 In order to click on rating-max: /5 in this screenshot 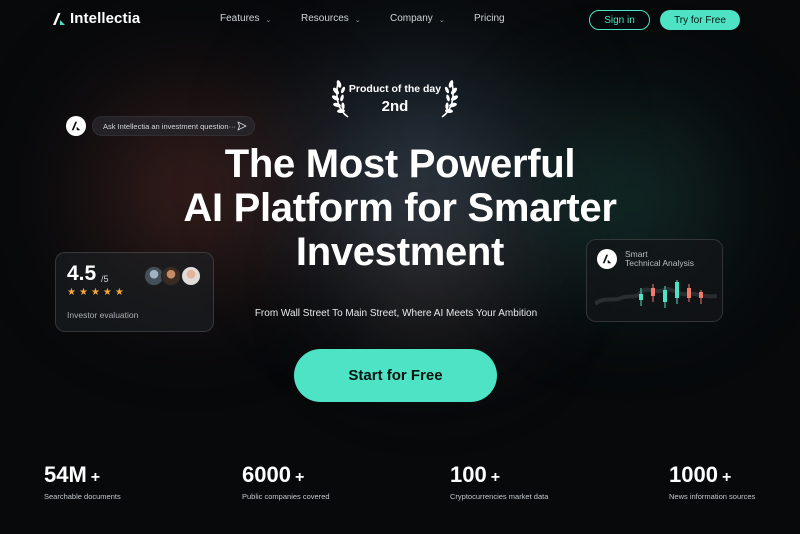, I will do `click(105, 279)`.